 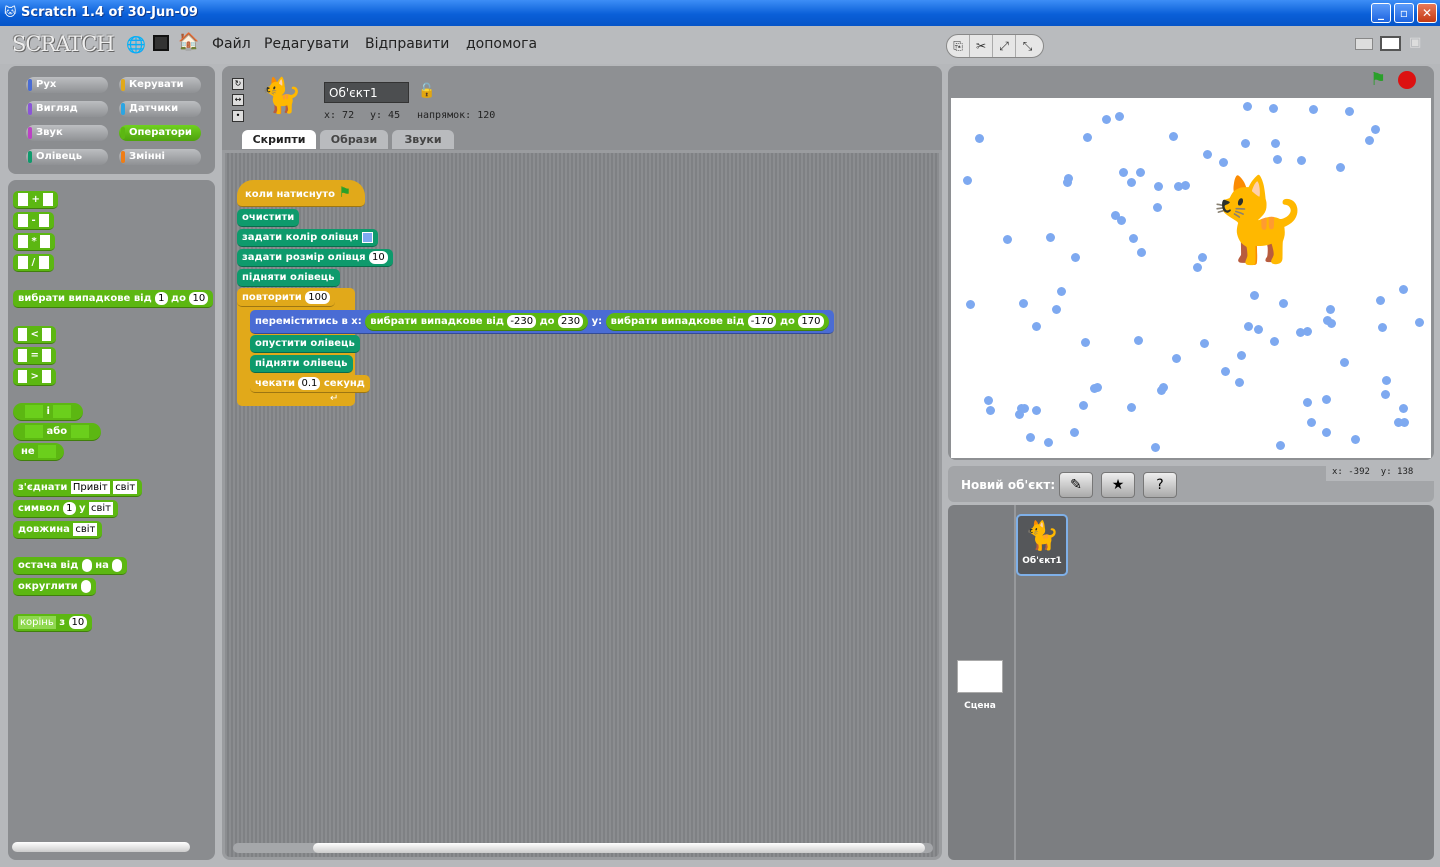 What do you see at coordinates (238, 84) in the screenshot?
I see `rotate-style-icon: ↻` at bounding box center [238, 84].